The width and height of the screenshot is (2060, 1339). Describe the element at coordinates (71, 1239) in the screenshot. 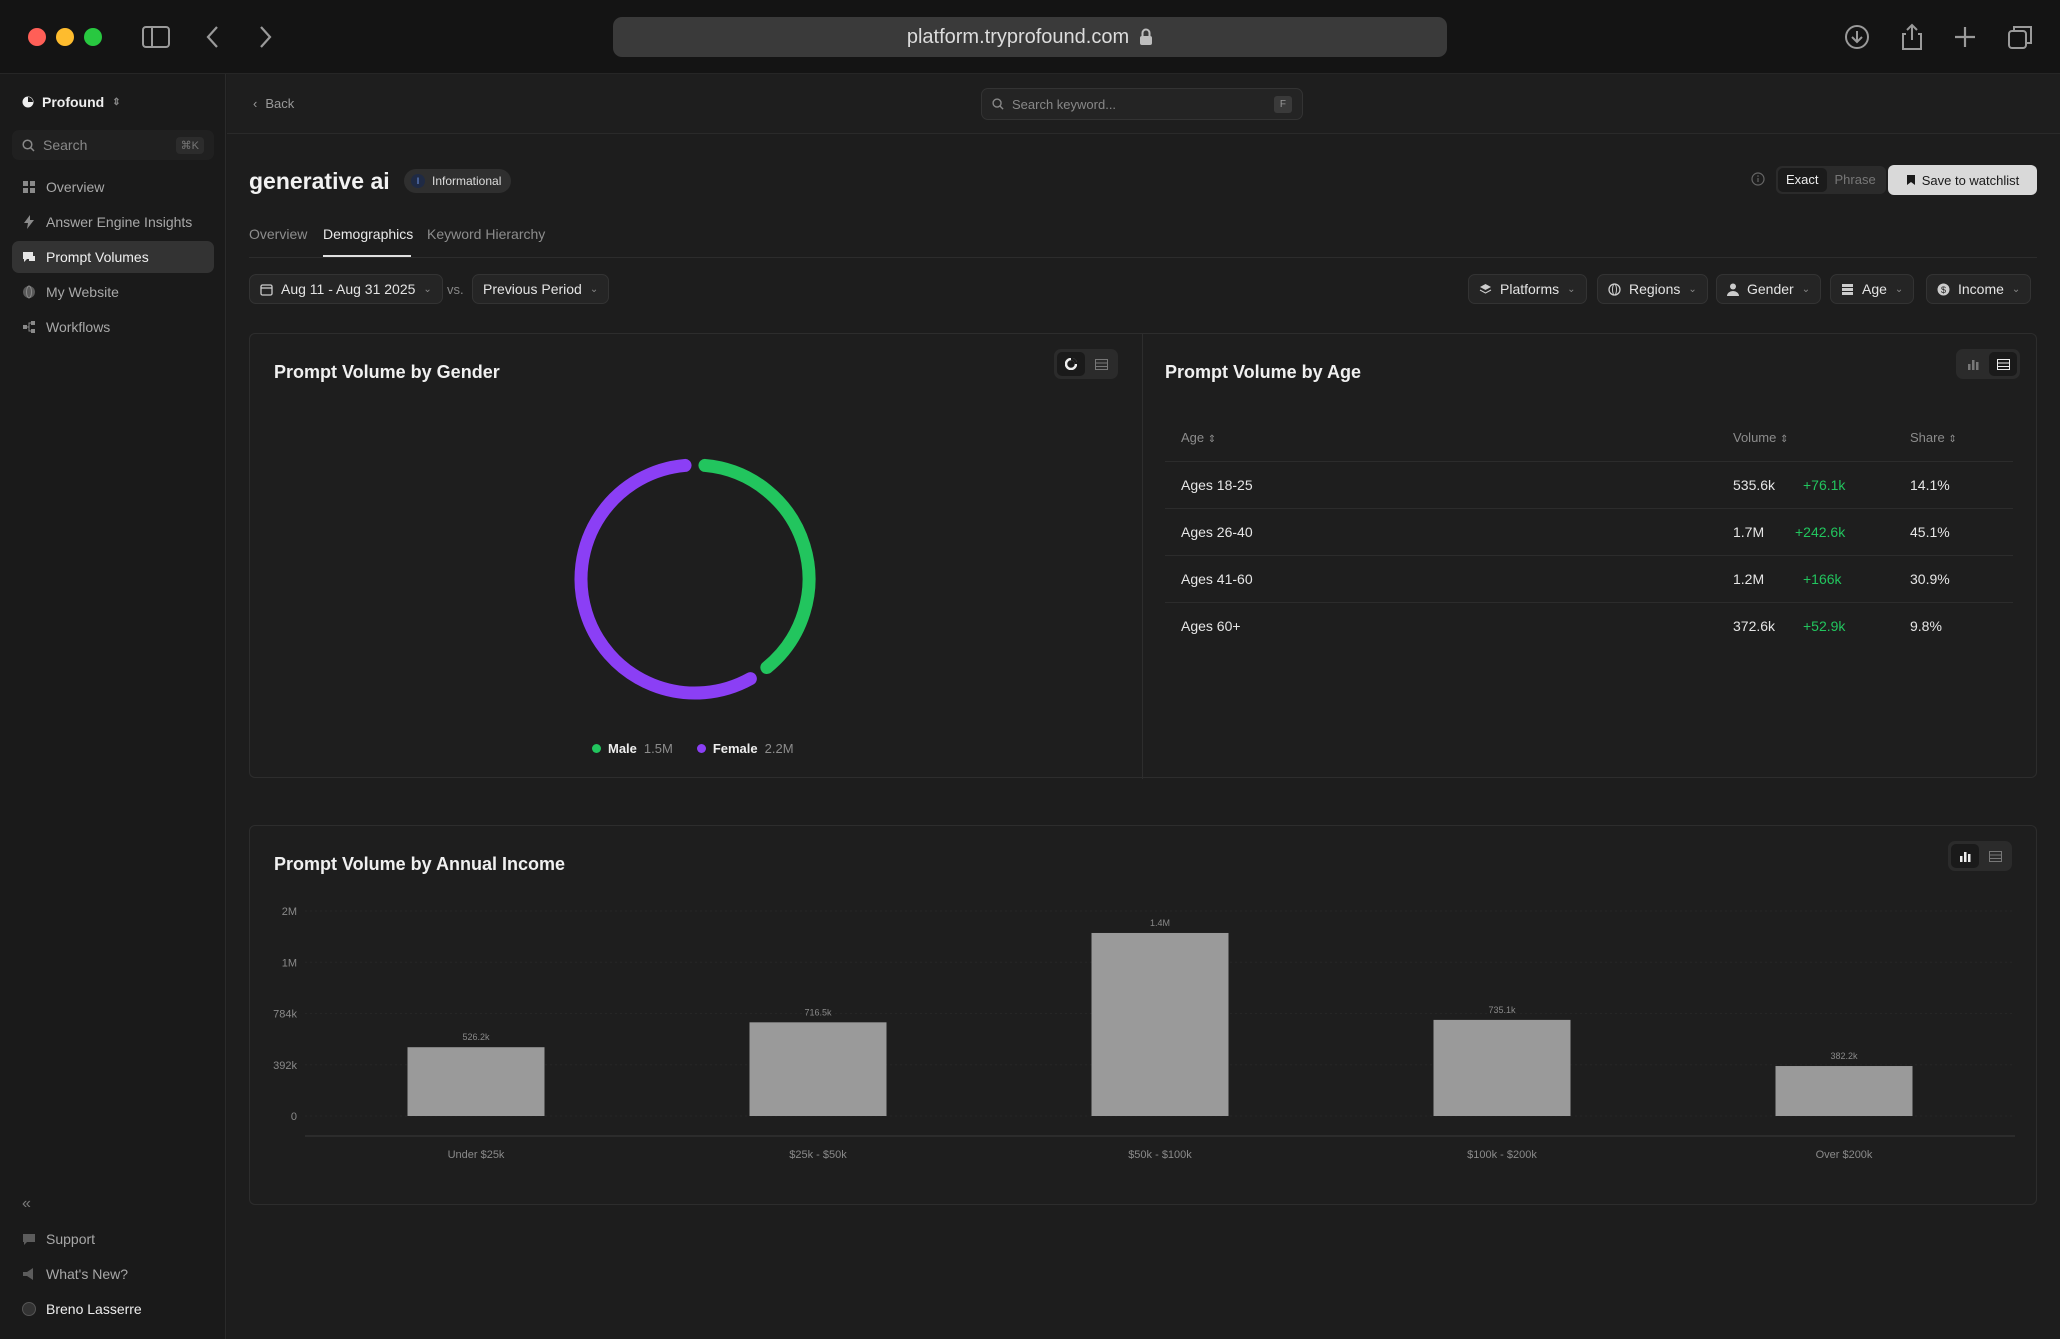

I see `sidebar-item-label: Support` at that location.